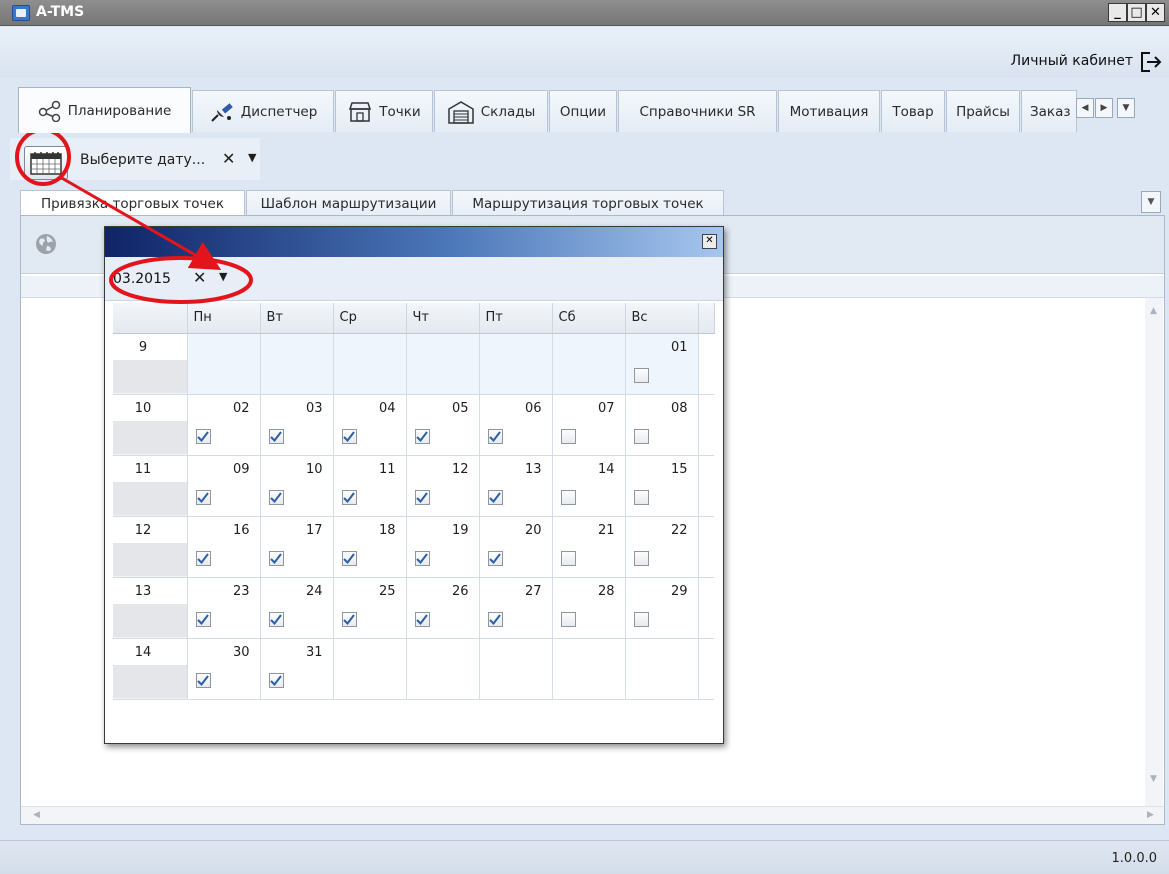  I want to click on tab-order: Заказ, so click(1049, 111).